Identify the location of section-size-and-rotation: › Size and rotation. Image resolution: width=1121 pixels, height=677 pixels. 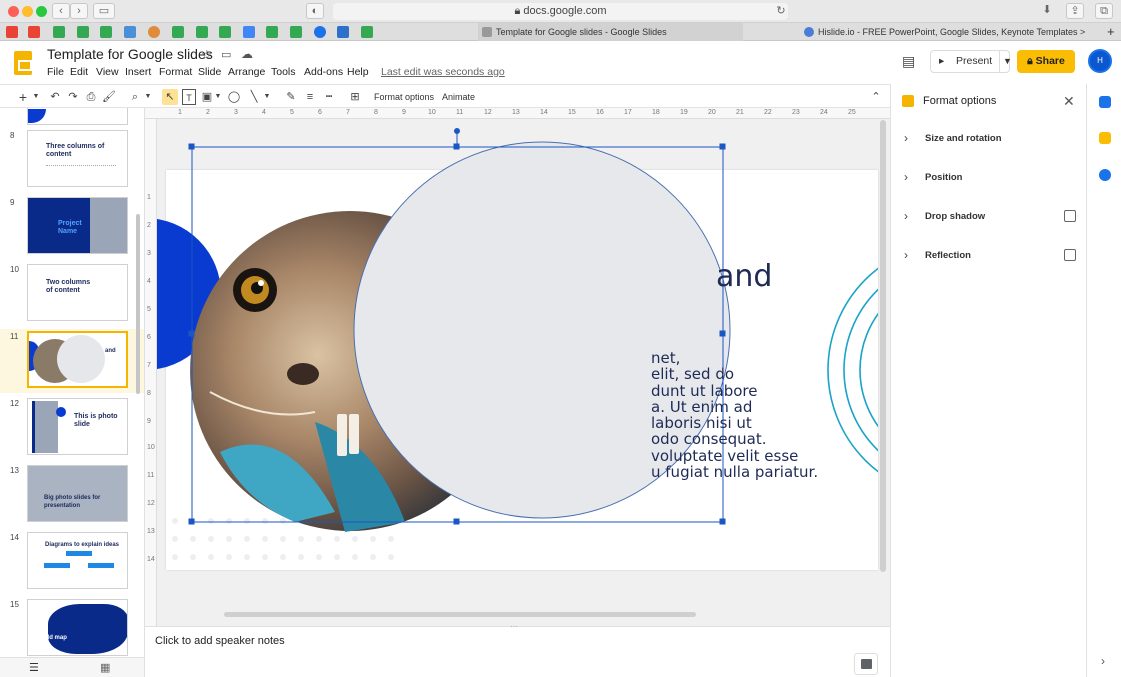
(989, 140).